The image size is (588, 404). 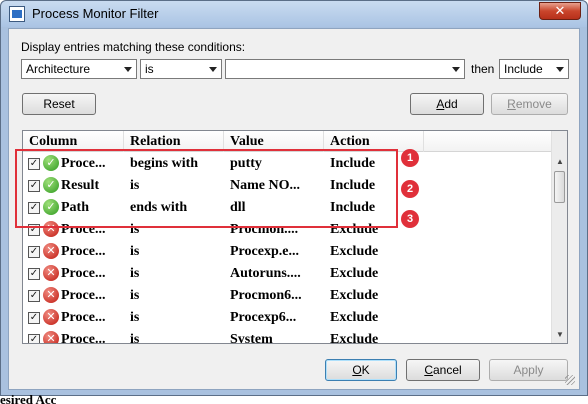 I want to click on table-row: ✓ ✕ Proce... is Procexp.e... Exclude, so click(x=288, y=252).